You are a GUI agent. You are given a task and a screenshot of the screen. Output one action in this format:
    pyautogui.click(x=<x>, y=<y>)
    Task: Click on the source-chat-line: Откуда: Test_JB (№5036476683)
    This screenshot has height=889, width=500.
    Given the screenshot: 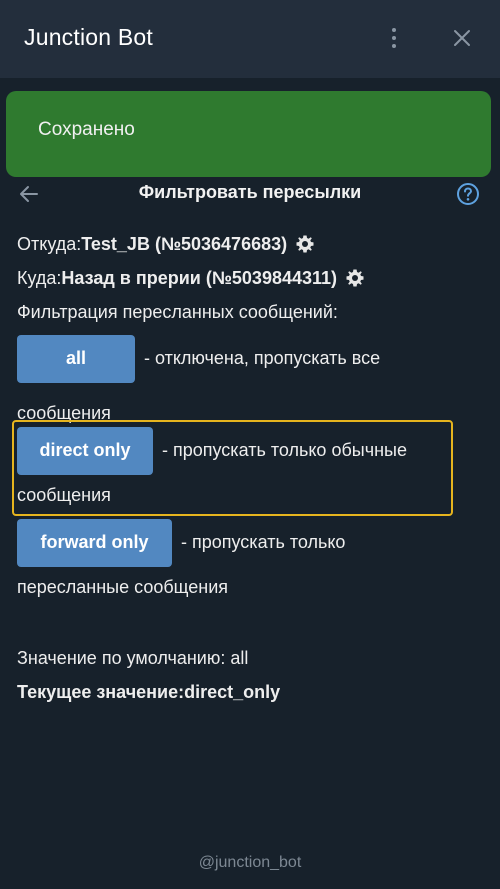 What is the action you would take?
    pyautogui.click(x=166, y=244)
    